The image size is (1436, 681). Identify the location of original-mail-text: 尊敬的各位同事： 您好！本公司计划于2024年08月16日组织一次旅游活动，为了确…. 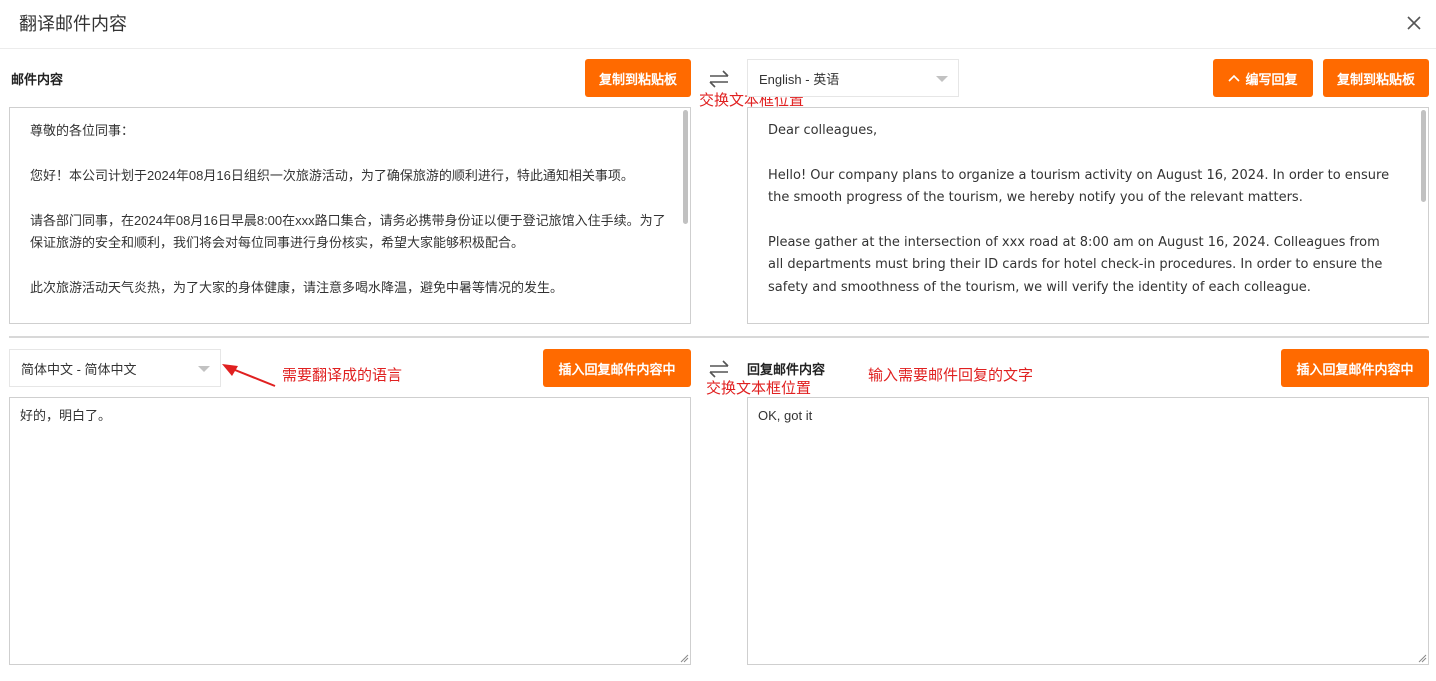
(350, 203).